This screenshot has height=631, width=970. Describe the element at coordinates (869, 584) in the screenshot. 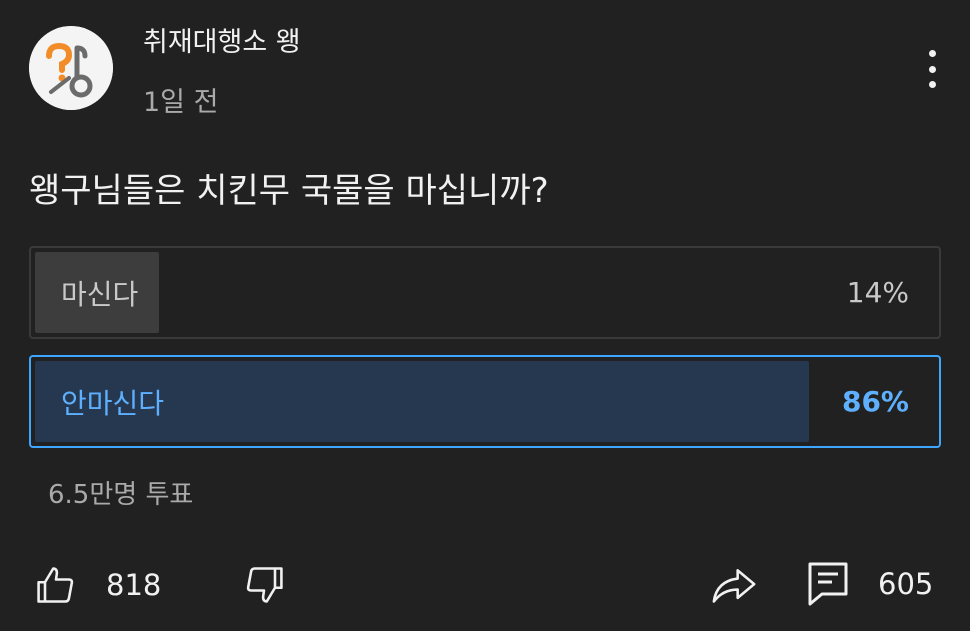

I see `comment-button: 605` at that location.